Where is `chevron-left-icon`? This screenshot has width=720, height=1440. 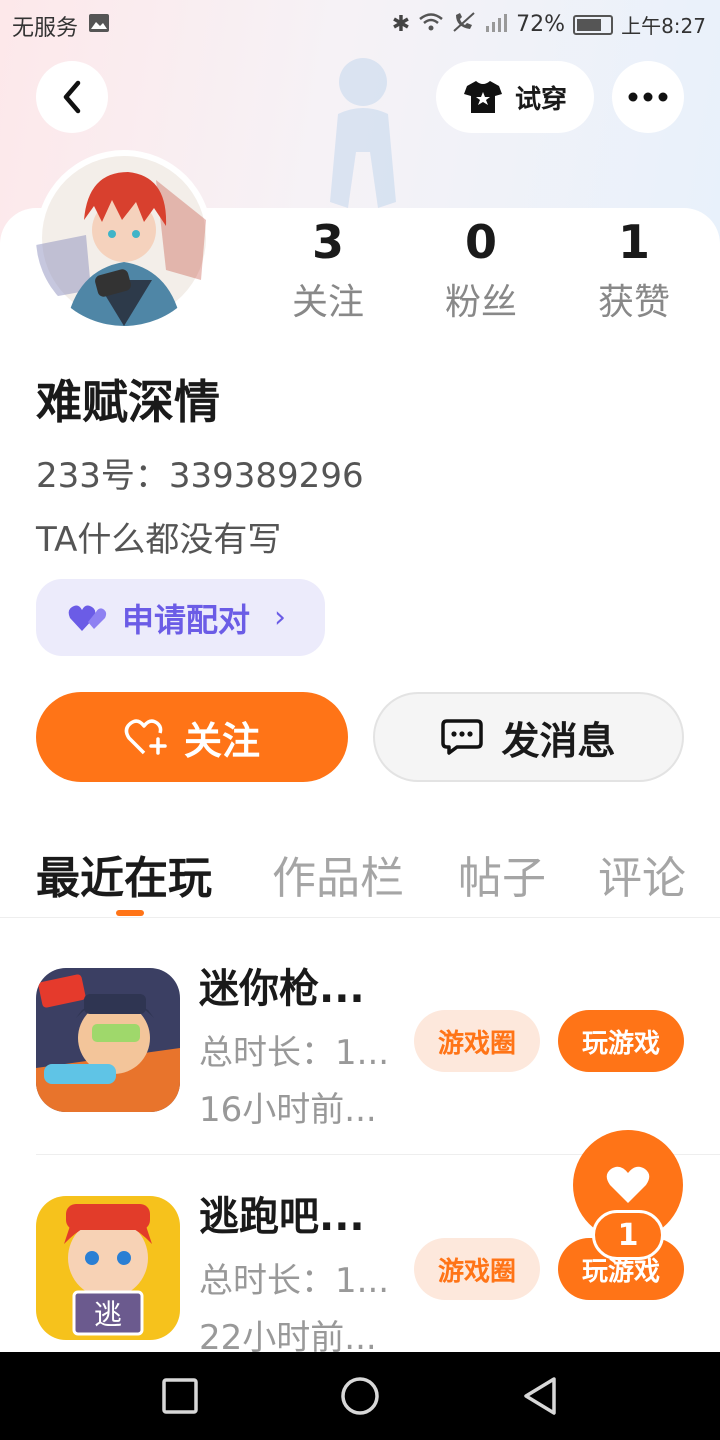 chevron-left-icon is located at coordinates (72, 97).